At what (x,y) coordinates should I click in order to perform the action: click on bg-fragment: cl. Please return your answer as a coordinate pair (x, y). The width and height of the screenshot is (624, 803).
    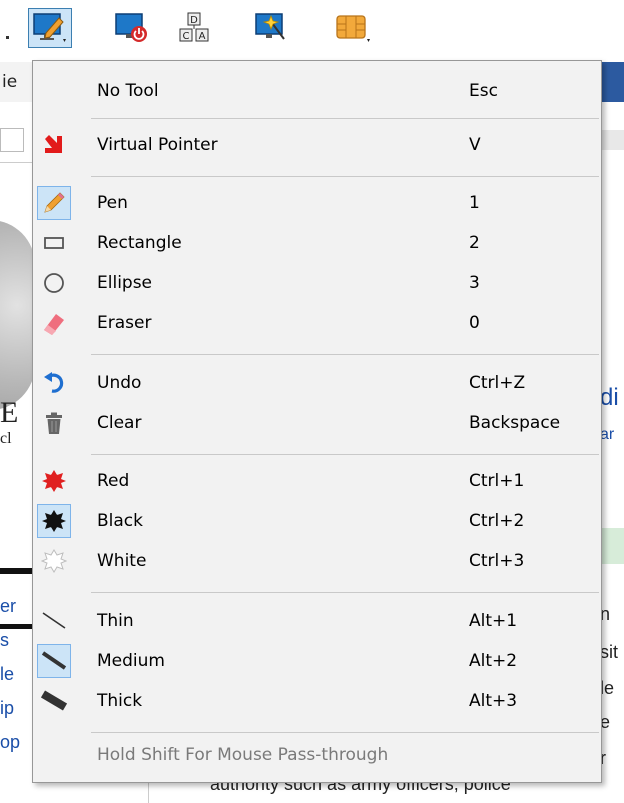
    Looking at the image, I should click on (6, 438).